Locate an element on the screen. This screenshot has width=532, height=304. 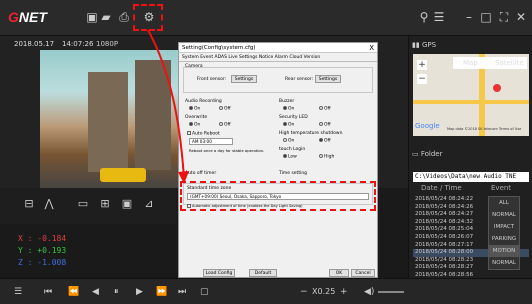
map-zoom-in-icon: + is located at coordinates (422, 65).